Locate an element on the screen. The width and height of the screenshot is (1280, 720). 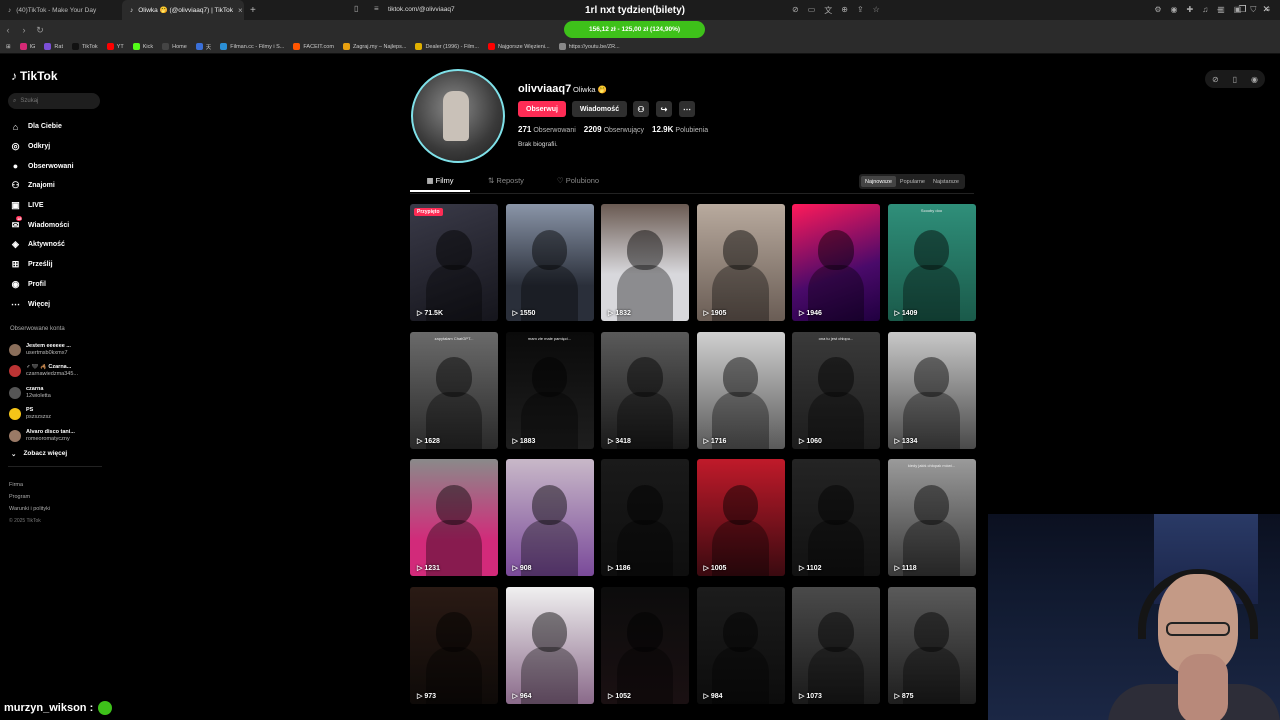
sidebar-item-profil: ◉ Profil is located at coordinates (55, 285).